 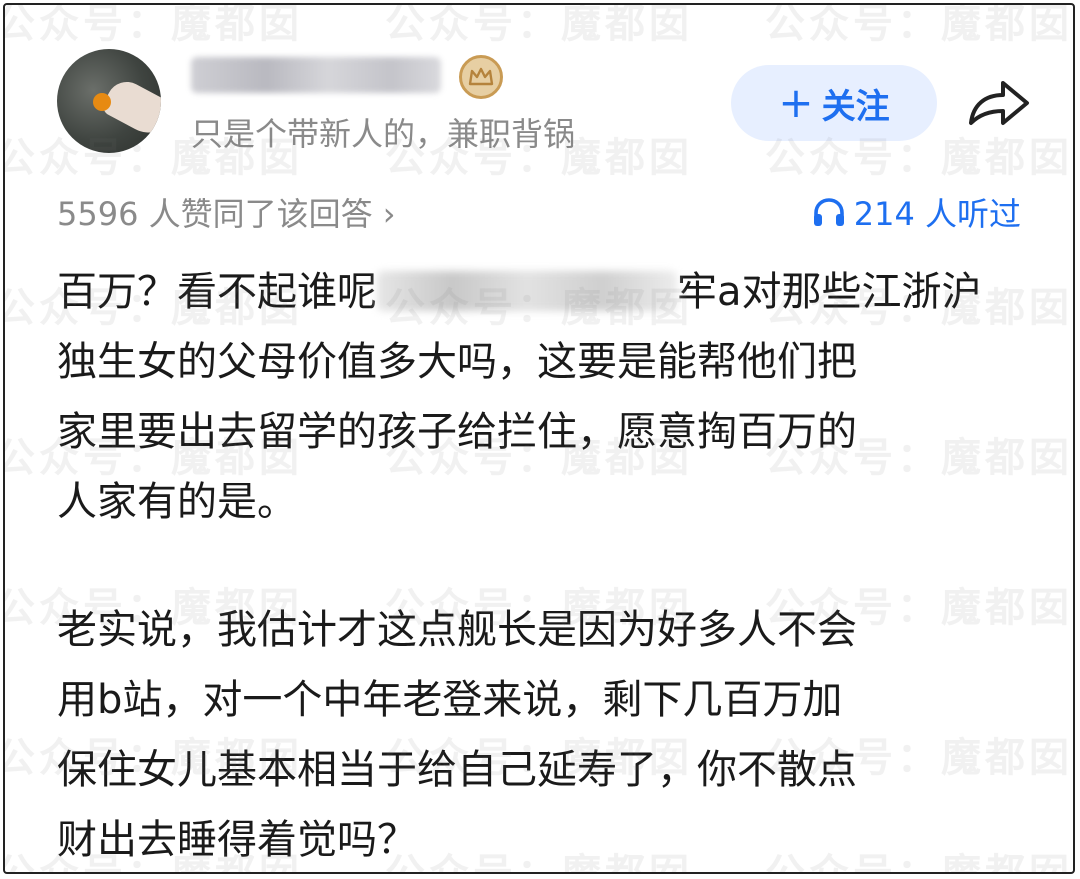 I want to click on avatar-orange-graphic, so click(x=102, y=102).